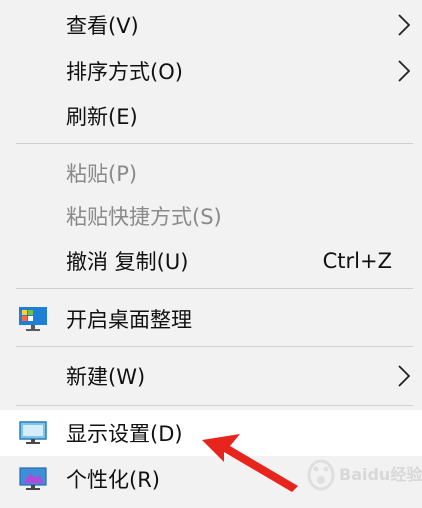 The height and width of the screenshot is (508, 422). I want to click on watermark-text: Baidu经验, so click(380, 474).